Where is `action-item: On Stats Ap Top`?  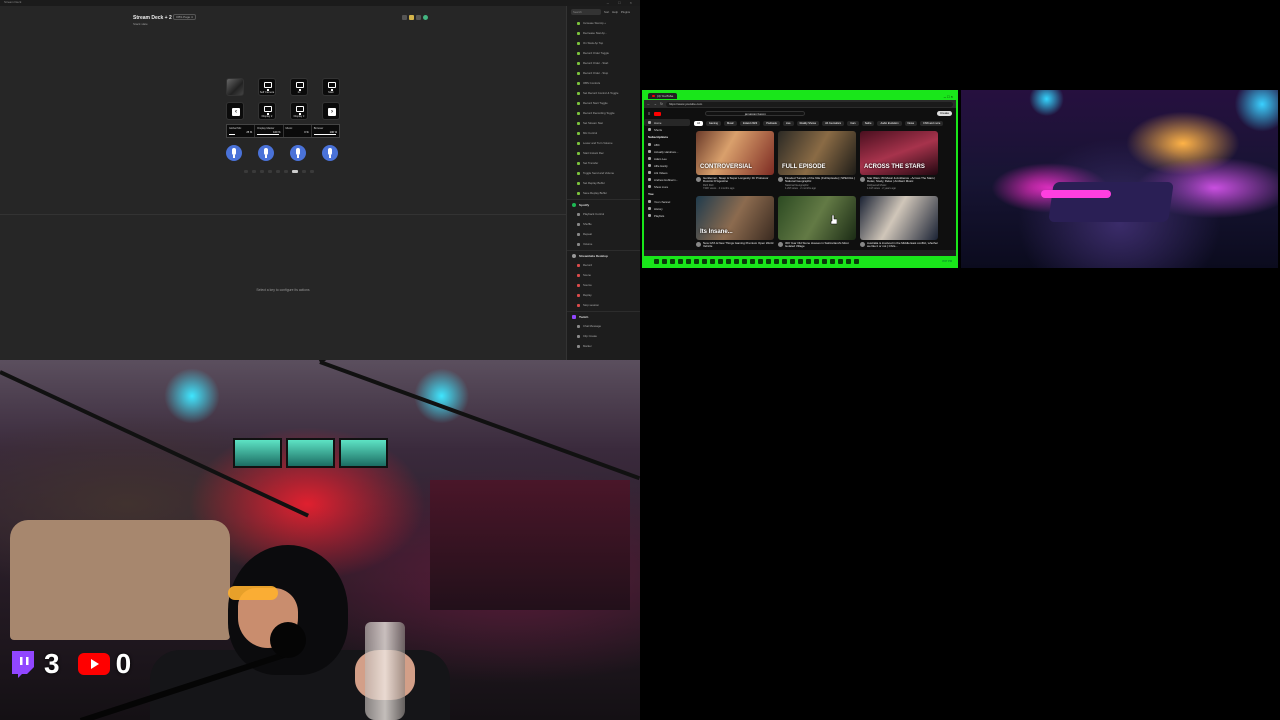 action-item: On Stats Ap Top is located at coordinates (603, 43).